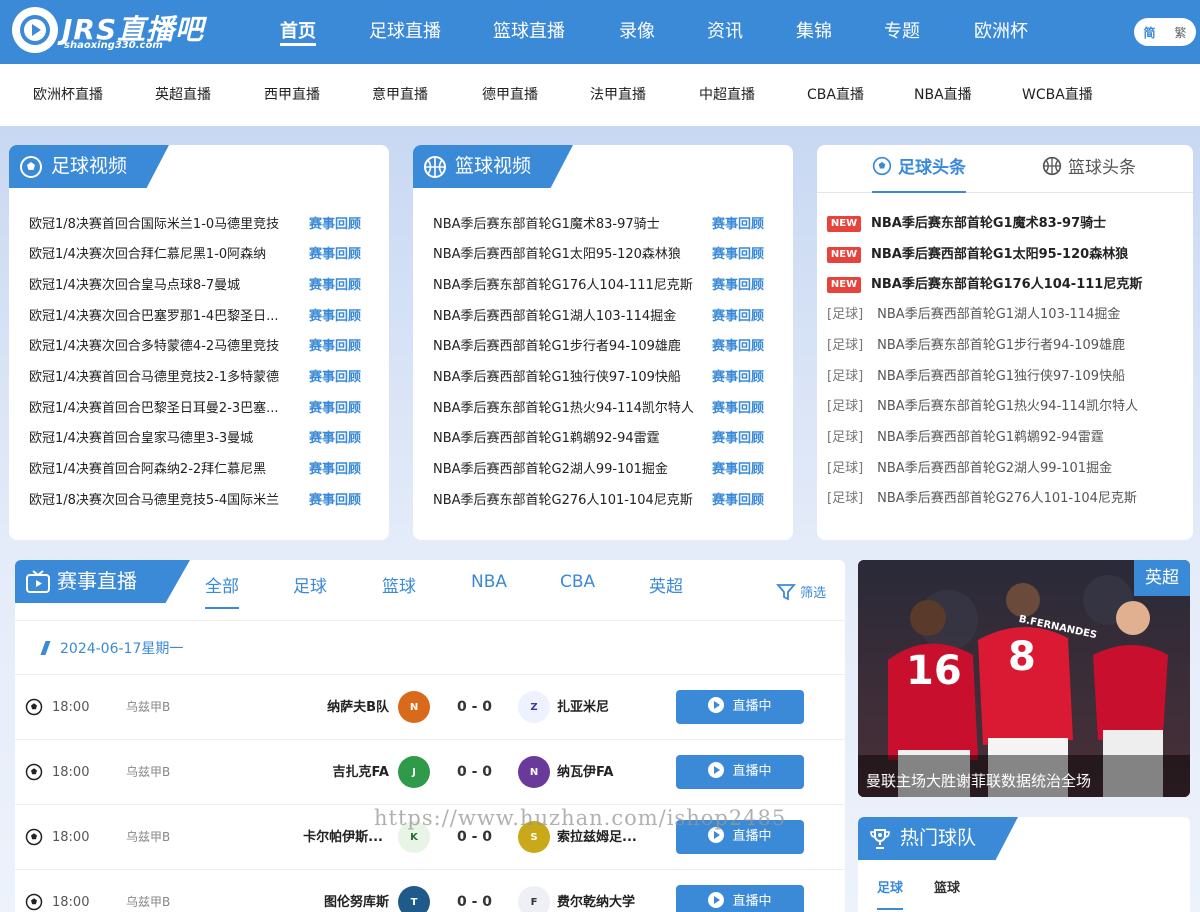  What do you see at coordinates (598, 317) in the screenshot?
I see `list-item: NBA季后赛西部首轮G1湖人103-114掘金 赛事回顾` at bounding box center [598, 317].